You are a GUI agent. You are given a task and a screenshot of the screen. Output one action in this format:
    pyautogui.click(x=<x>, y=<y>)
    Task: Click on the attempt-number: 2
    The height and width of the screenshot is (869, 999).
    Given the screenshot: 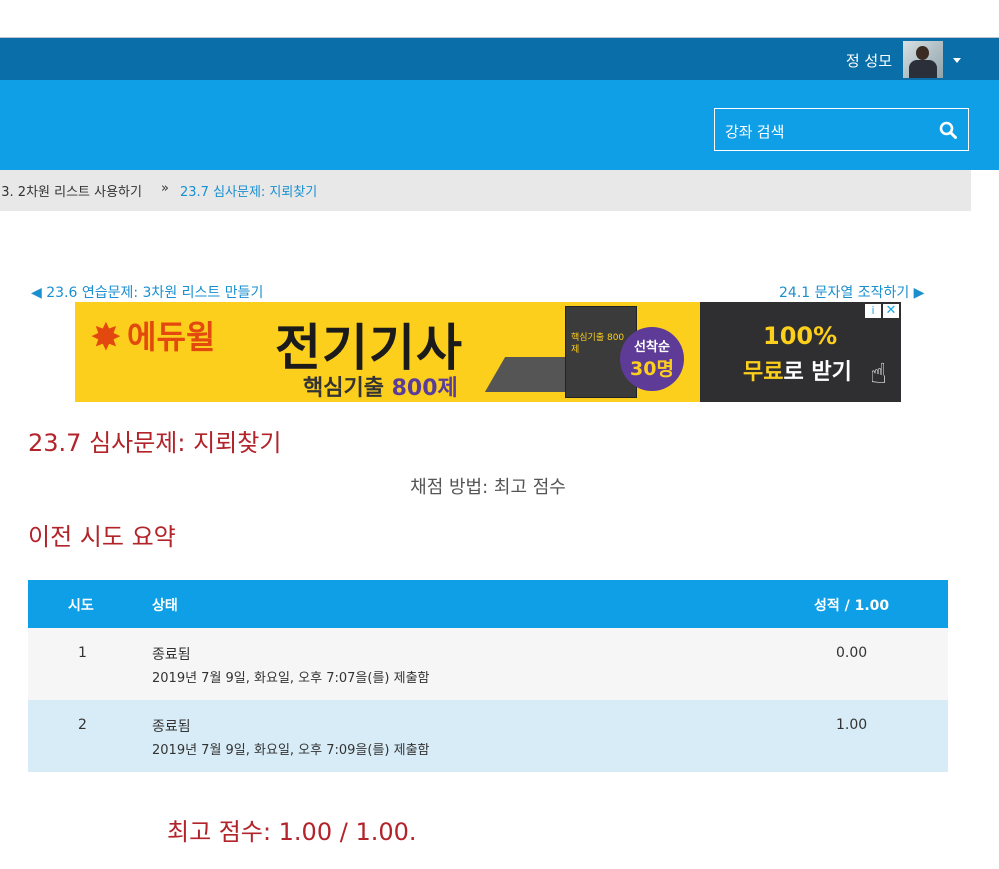 What is the action you would take?
    pyautogui.click(x=82, y=725)
    